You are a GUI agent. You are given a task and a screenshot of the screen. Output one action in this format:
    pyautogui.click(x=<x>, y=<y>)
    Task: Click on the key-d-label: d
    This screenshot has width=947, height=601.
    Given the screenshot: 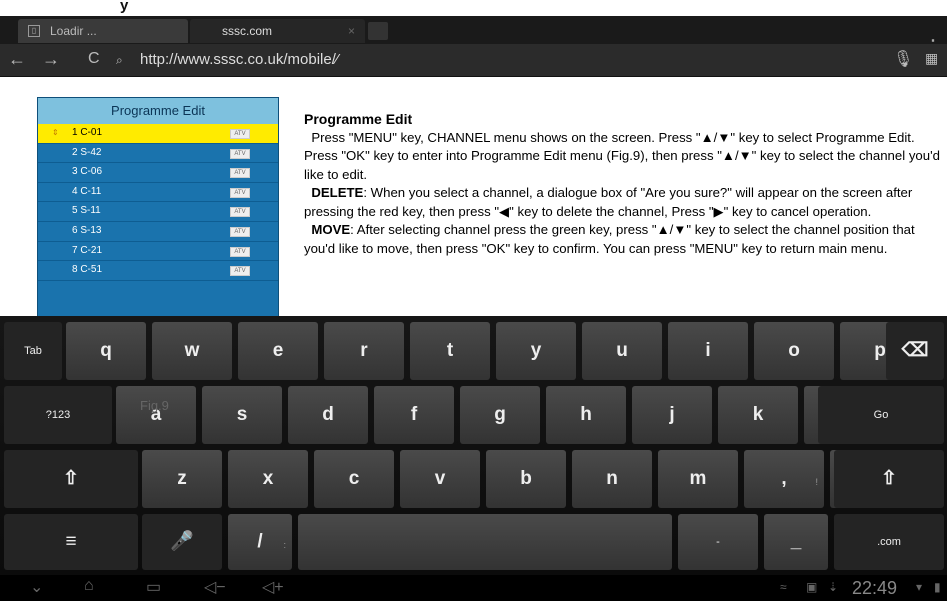 What is the action you would take?
    pyautogui.click(x=328, y=414)
    